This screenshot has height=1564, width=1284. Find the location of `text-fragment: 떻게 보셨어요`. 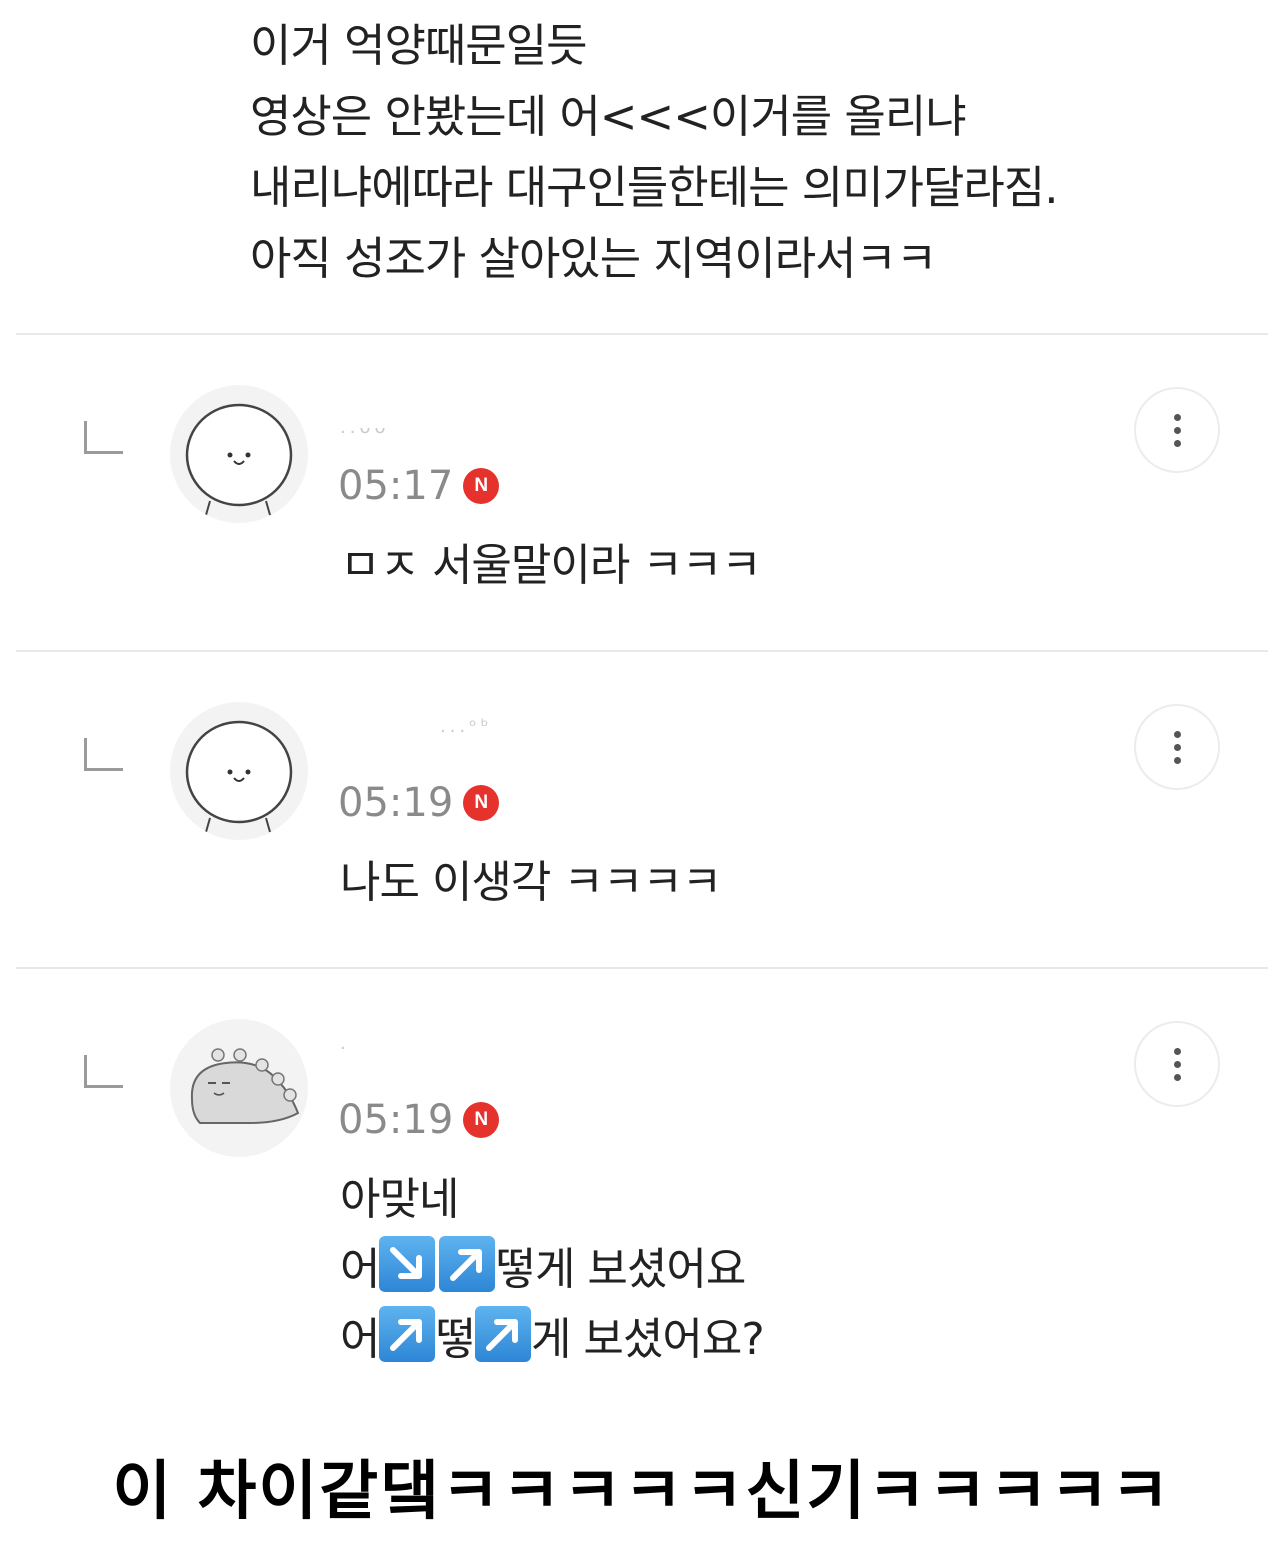

text-fragment: 떻게 보셨어요 is located at coordinates (620, 1269).